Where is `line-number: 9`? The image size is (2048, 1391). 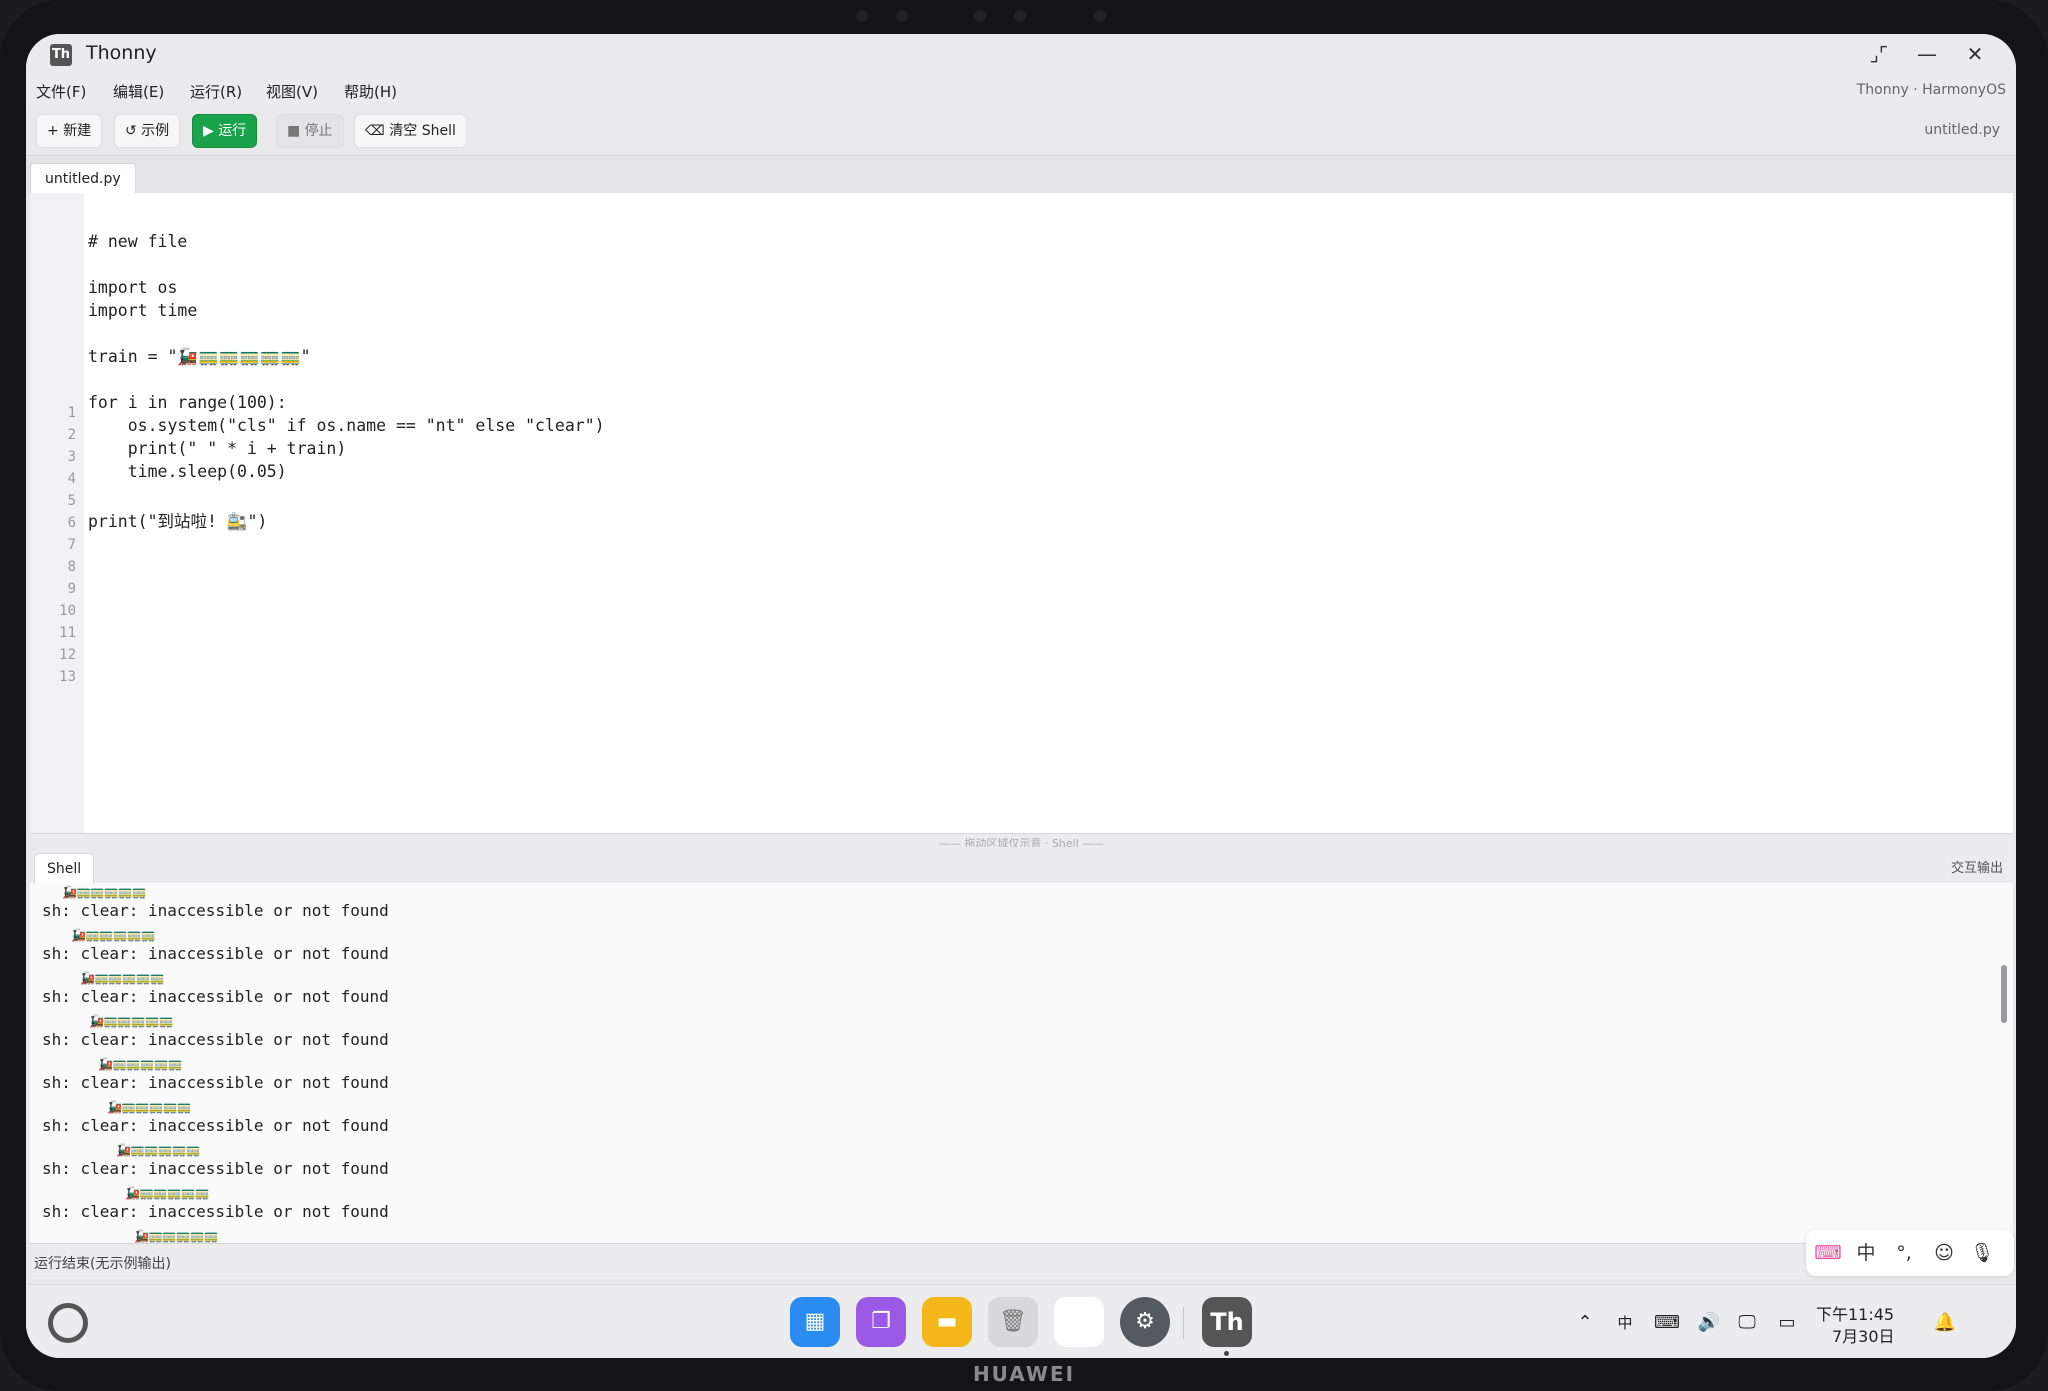 line-number: 9 is located at coordinates (71, 589).